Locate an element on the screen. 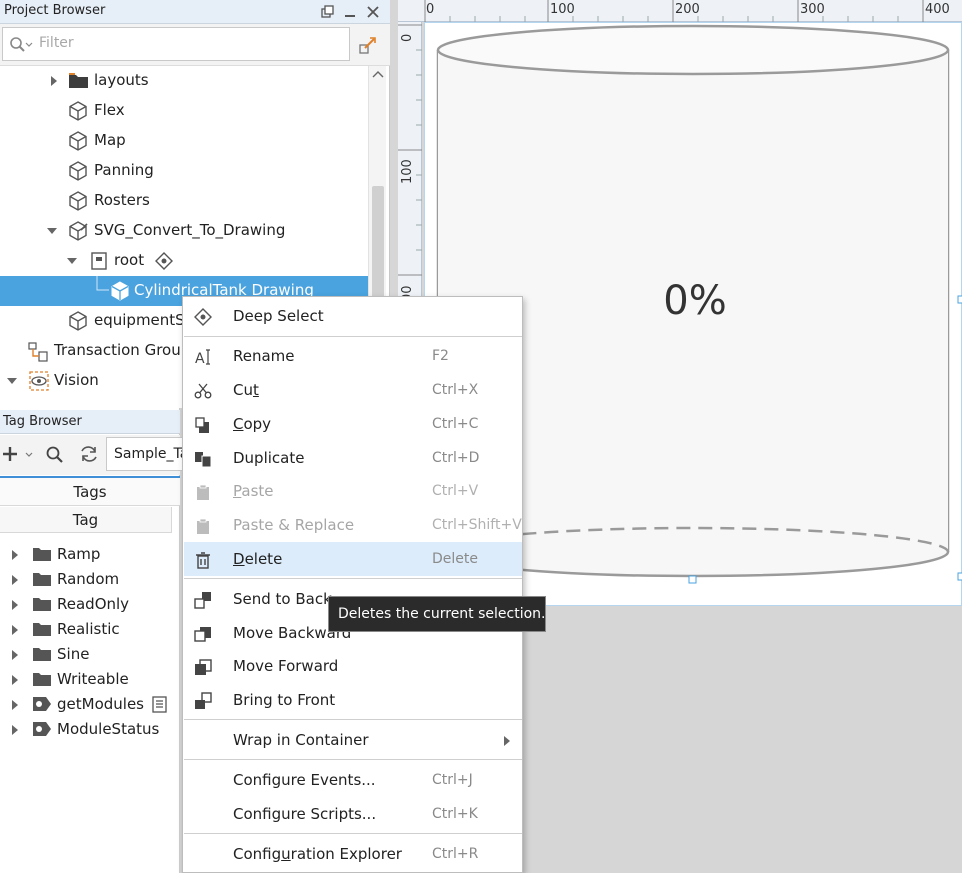  search-icon is located at coordinates (55, 455).